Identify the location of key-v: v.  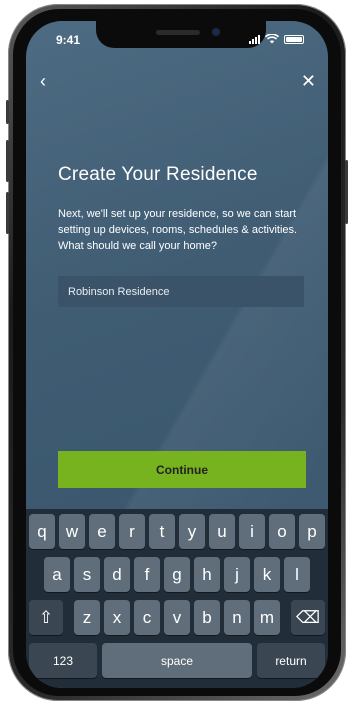
(177, 617).